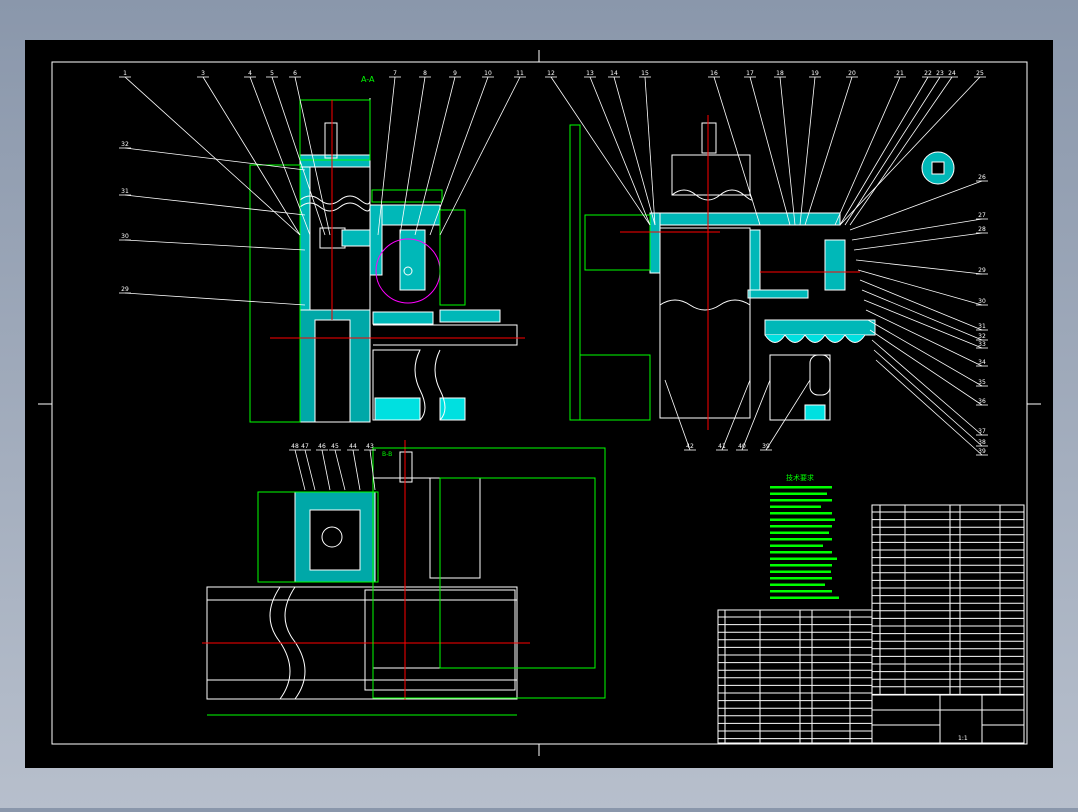  I want to click on notes-title: 技术要求, so click(800, 477).